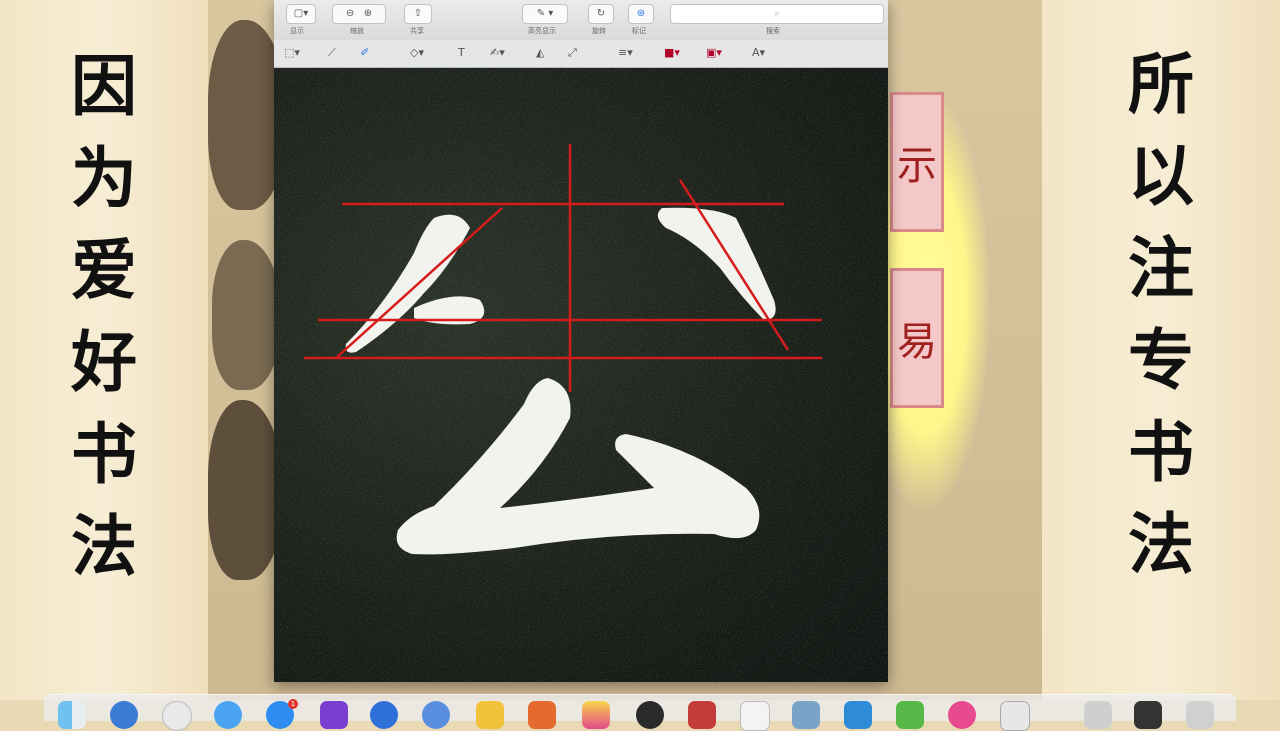 Image resolution: width=1280 pixels, height=731 pixels. What do you see at coordinates (625, 52) in the screenshot?
I see `line-style-icon: ≡▾` at bounding box center [625, 52].